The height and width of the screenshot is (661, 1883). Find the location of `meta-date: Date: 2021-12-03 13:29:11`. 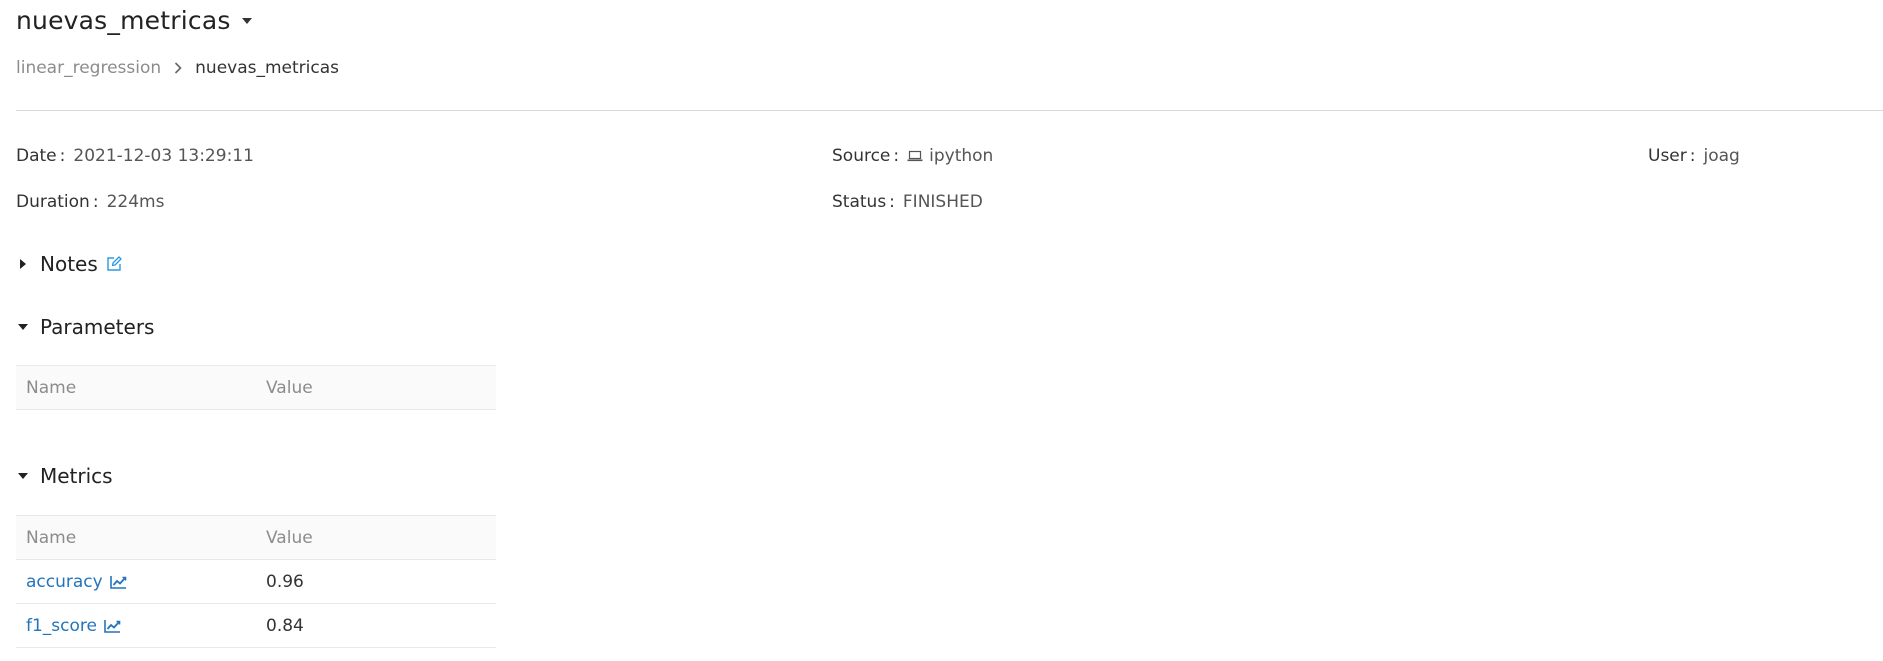

meta-date: Date: 2021-12-03 13:29:11 is located at coordinates (135, 156).